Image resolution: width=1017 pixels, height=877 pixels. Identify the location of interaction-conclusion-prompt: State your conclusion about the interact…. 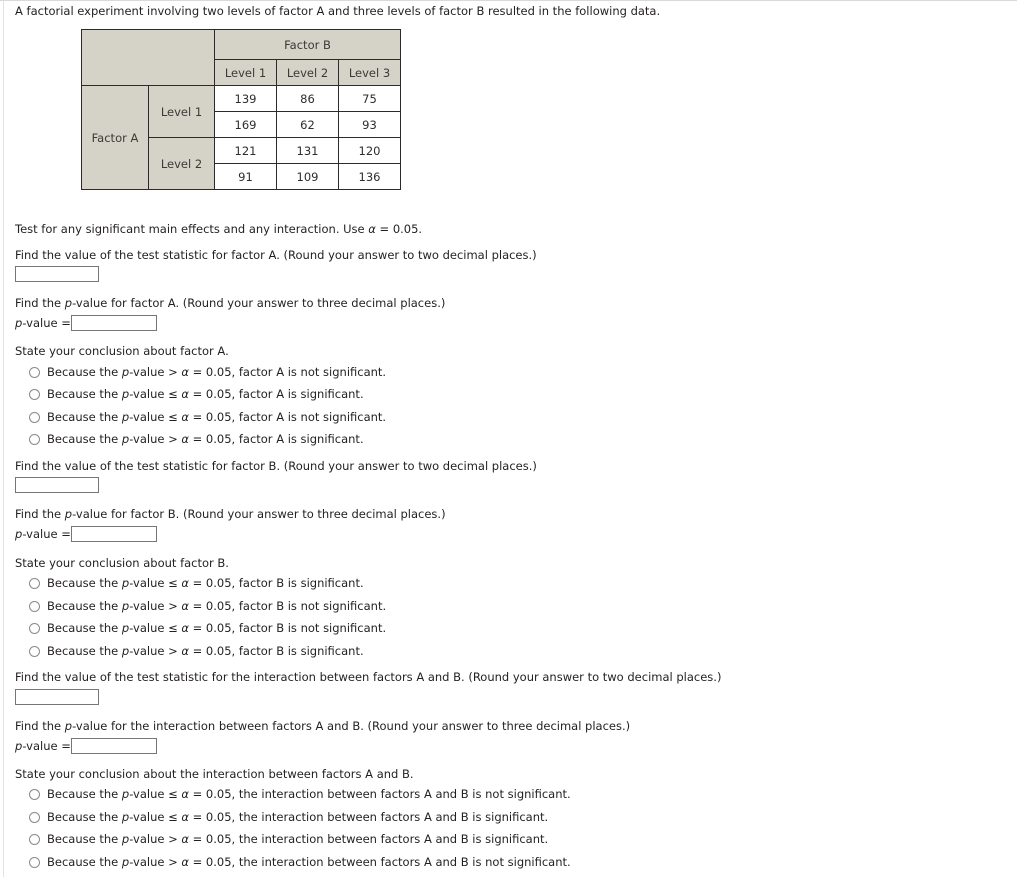
(214, 774).